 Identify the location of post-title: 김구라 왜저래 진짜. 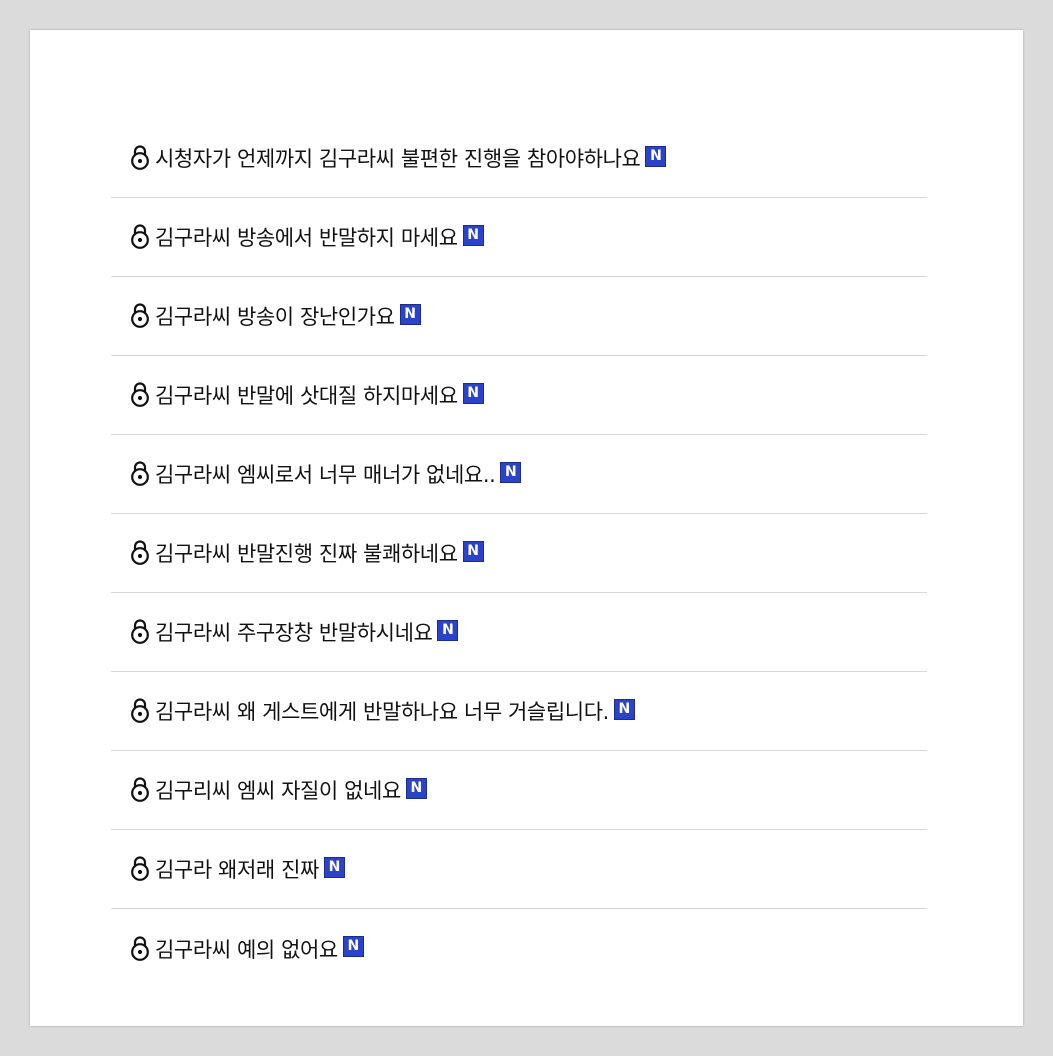
(237, 869).